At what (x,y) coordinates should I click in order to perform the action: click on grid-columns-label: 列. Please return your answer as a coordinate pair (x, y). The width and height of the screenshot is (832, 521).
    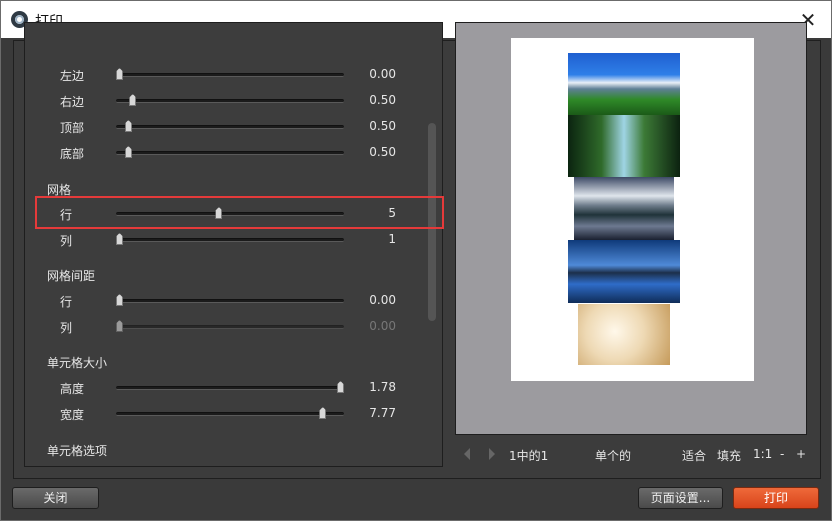
    Looking at the image, I should click on (66, 241).